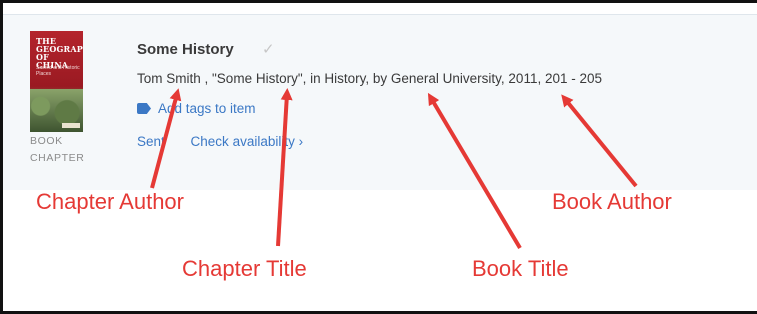 Image resolution: width=757 pixels, height=314 pixels. I want to click on chapter-author-arrow, so click(166, 138).